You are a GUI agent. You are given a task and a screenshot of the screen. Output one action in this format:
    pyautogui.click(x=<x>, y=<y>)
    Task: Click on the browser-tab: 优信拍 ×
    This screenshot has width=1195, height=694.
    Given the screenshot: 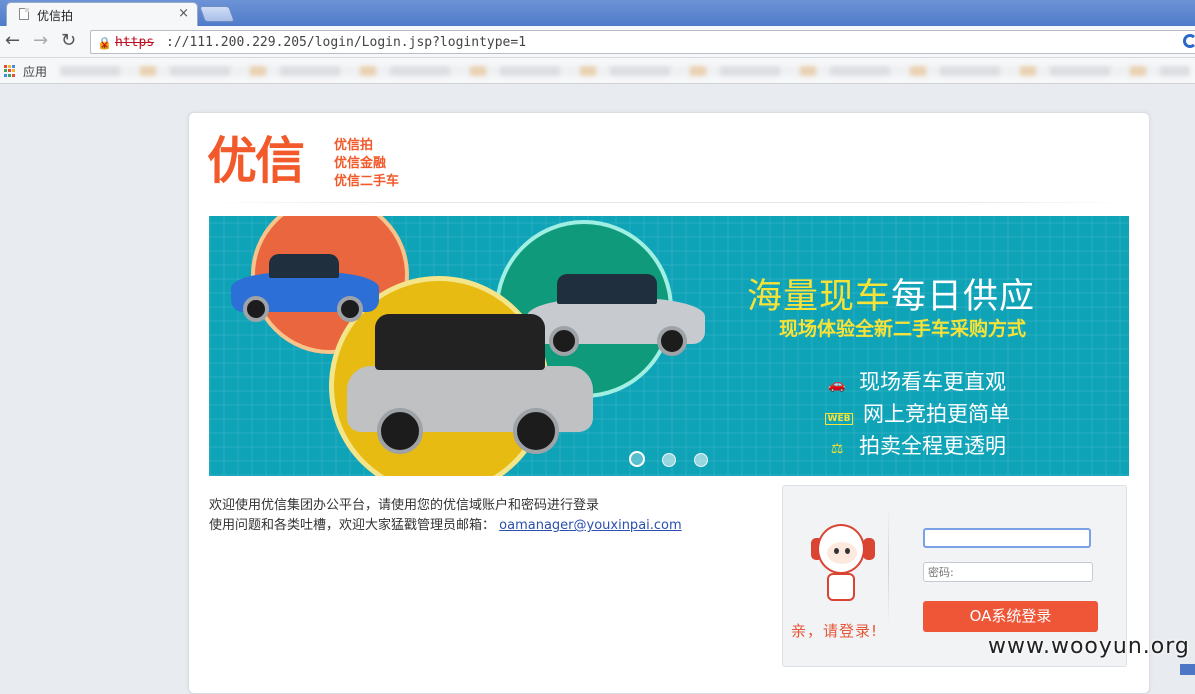 What is the action you would take?
    pyautogui.click(x=102, y=14)
    